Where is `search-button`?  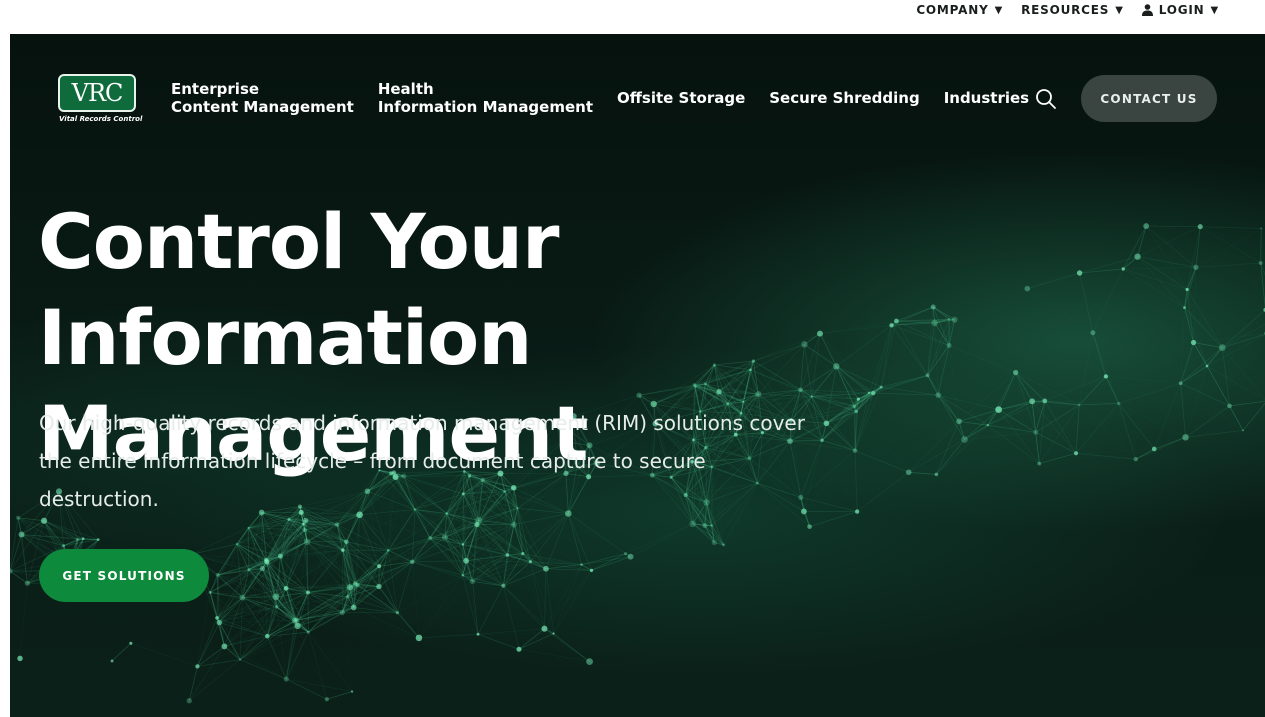
search-button is located at coordinates (1046, 99).